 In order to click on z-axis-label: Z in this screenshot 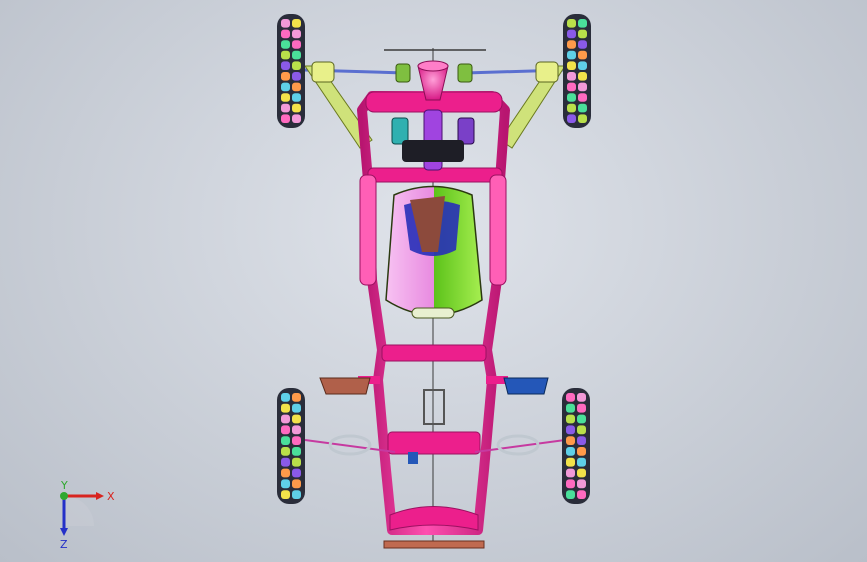, I will do `click(64, 544)`.